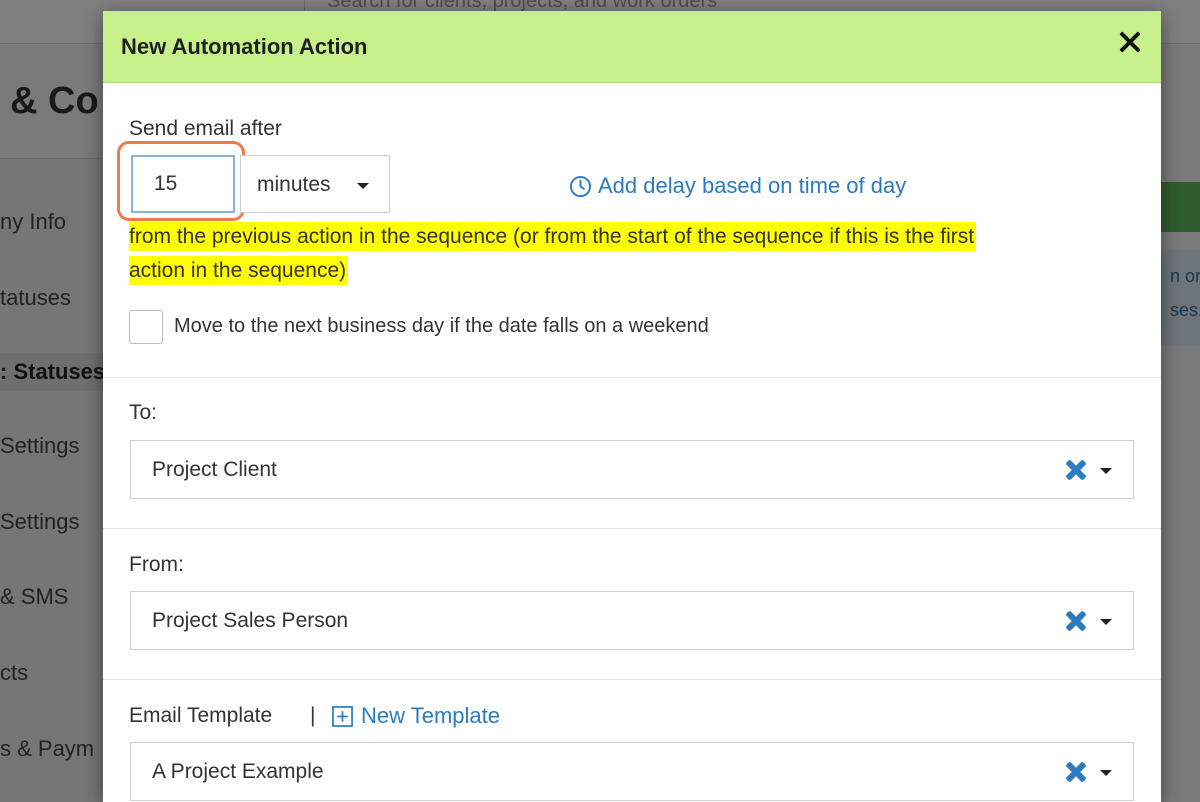  I want to click on email-template-select: A Project Example, so click(632, 771).